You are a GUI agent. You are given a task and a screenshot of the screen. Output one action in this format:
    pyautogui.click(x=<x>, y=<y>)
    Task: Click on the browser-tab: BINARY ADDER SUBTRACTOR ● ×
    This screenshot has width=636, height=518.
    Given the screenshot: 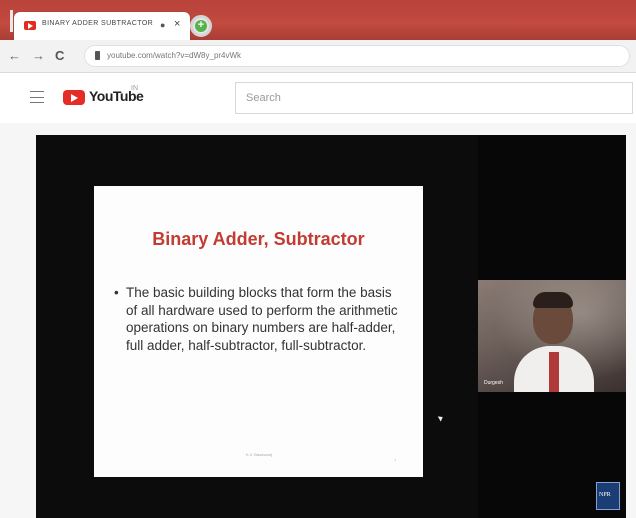 What is the action you would take?
    pyautogui.click(x=102, y=26)
    